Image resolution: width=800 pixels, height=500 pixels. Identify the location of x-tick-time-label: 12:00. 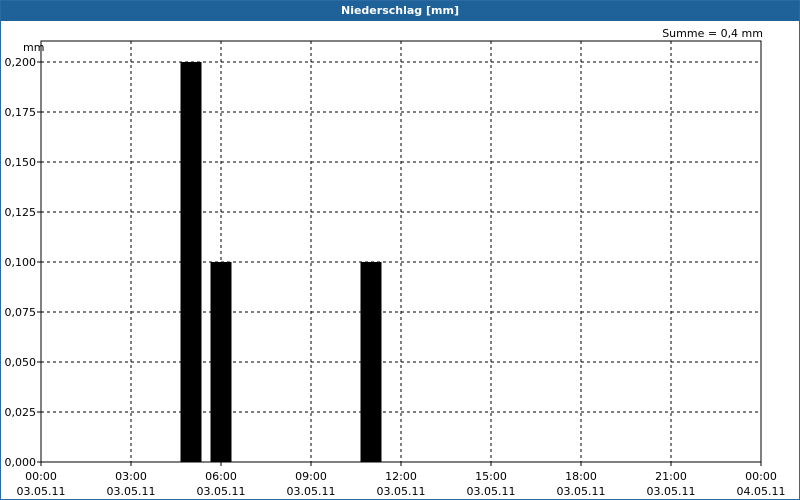
(401, 476).